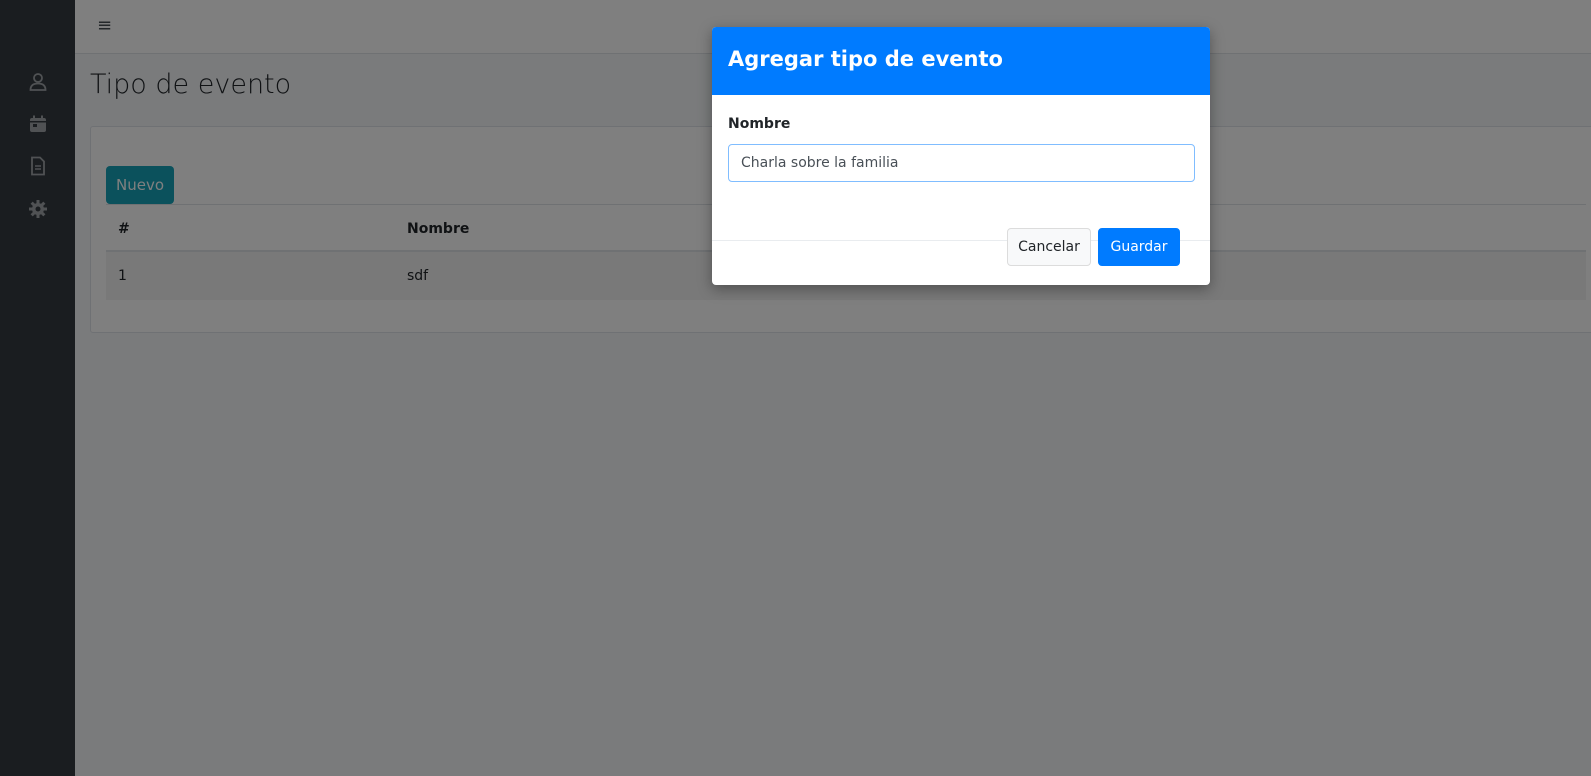 This screenshot has width=1591, height=776. I want to click on cancel-button: Cancelar, so click(1049, 247).